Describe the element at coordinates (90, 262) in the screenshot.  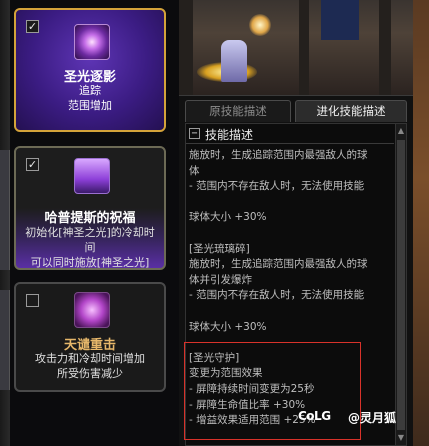
I see `skill-desc-line: 可以同时施放[神圣之光]` at that location.